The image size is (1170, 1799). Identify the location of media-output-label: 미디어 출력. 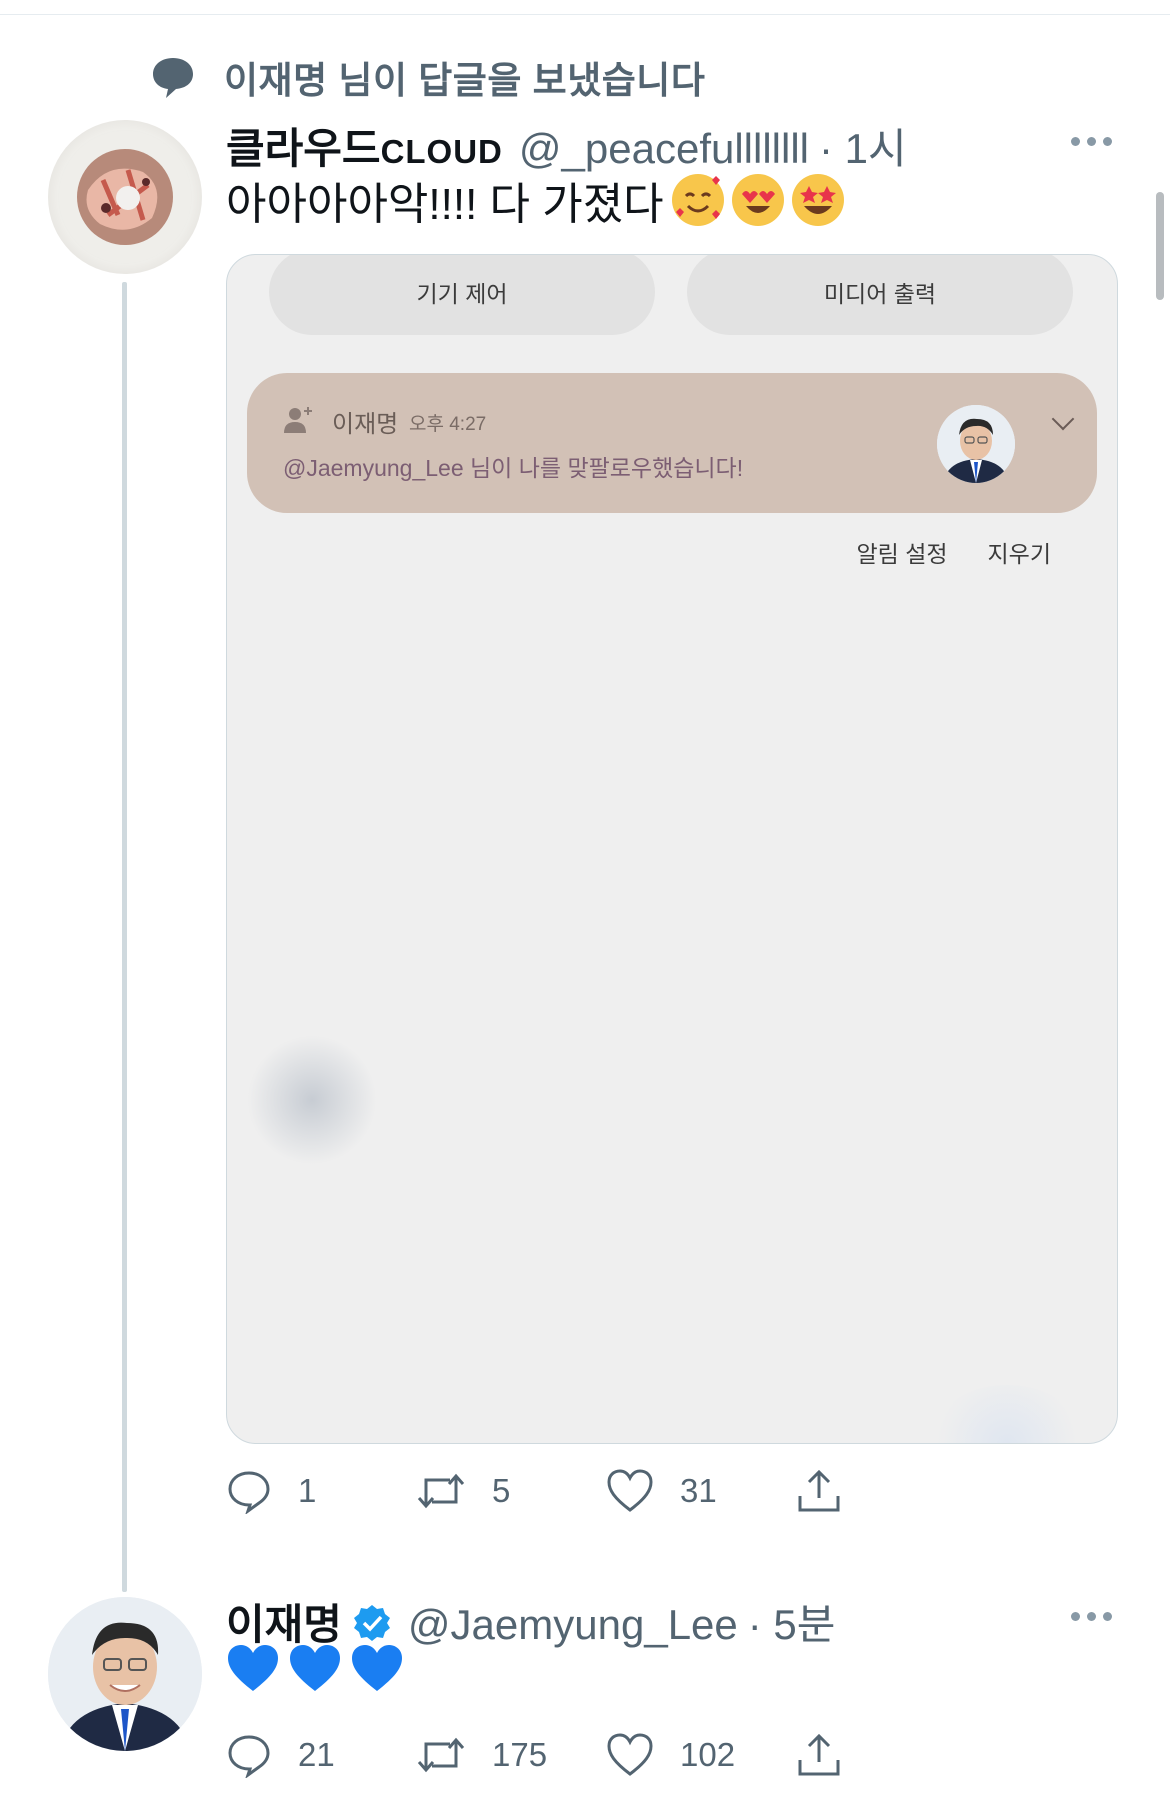
(880, 294).